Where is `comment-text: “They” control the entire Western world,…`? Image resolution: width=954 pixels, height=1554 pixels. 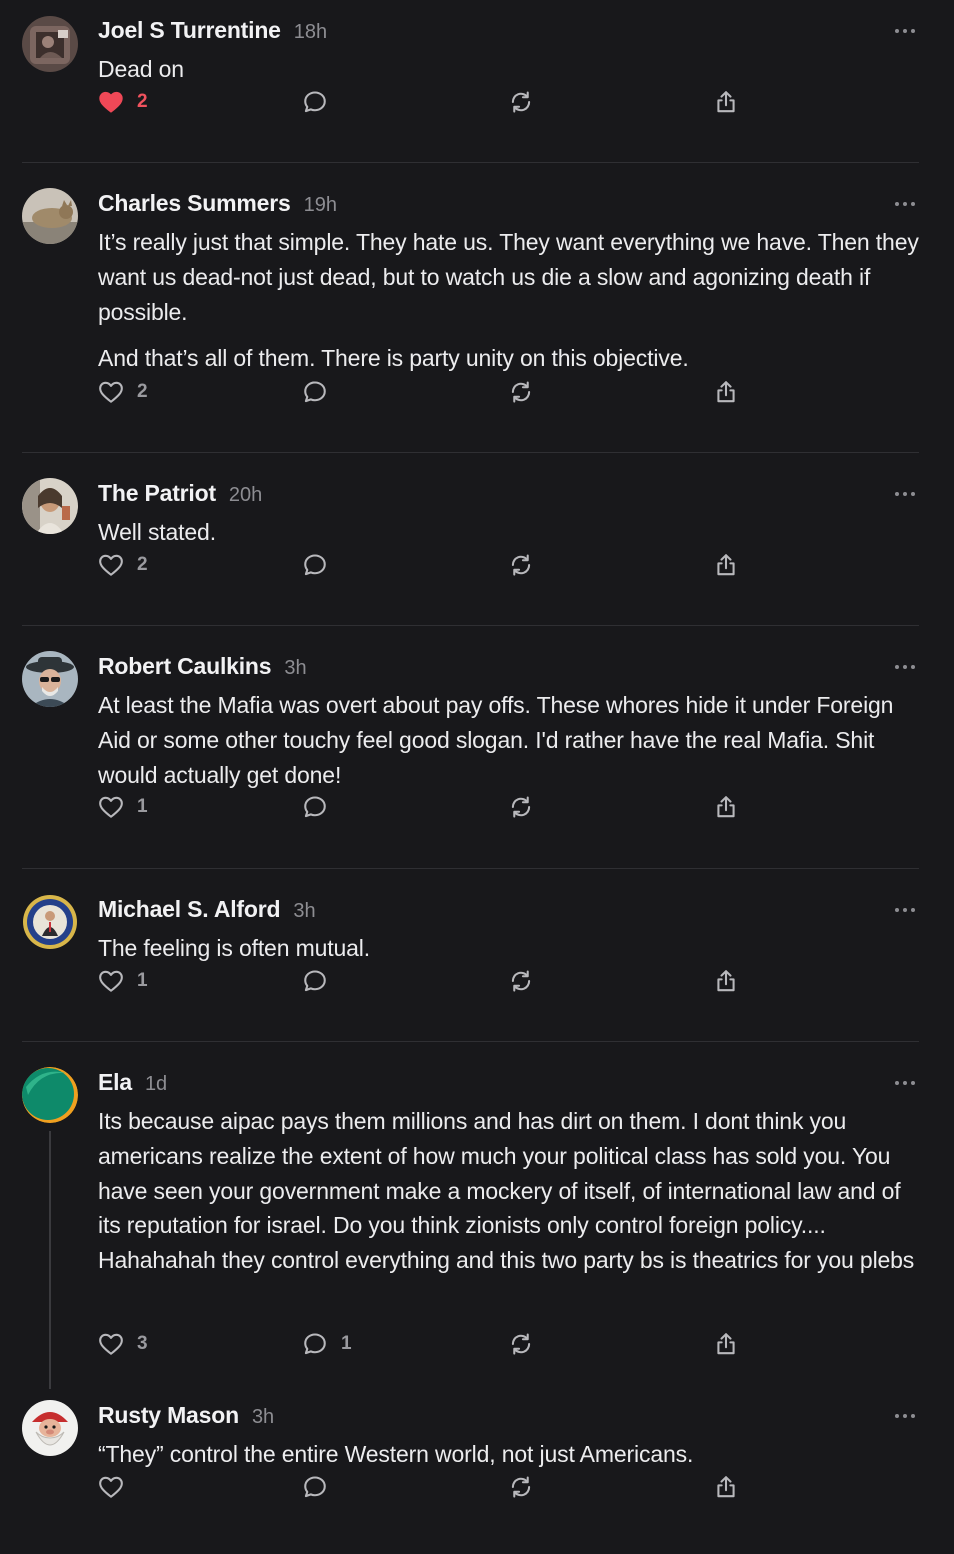 comment-text: “They” control the entire Western world,… is located at coordinates (396, 1454).